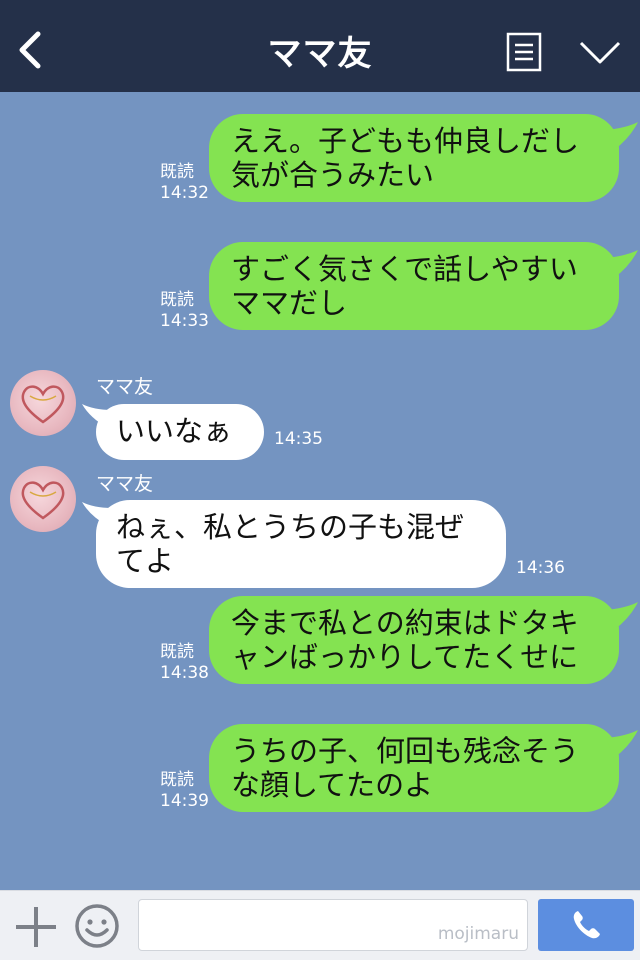  I want to click on incoming-message-bubble: ねぇ、私とうちの子も混ぜ てよ, so click(301, 544).